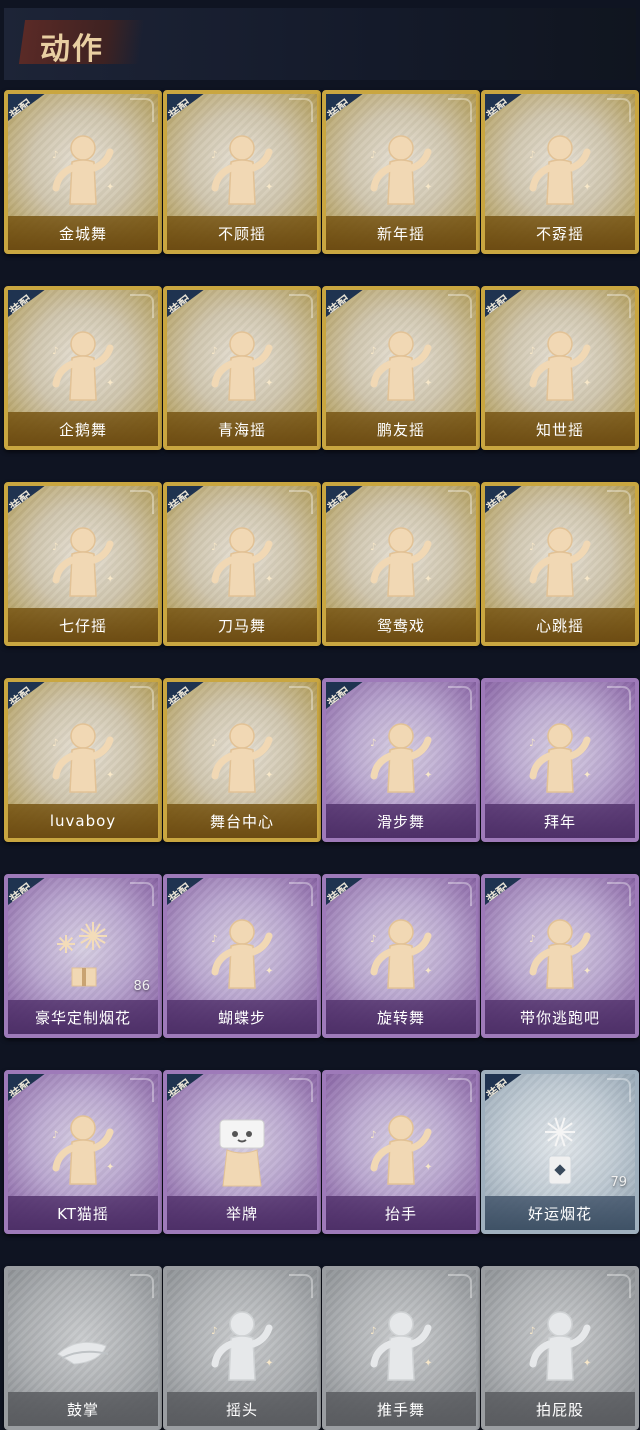 This screenshot has height=1430, width=640. I want to click on emote-name: 企鹅舞, so click(83, 429).